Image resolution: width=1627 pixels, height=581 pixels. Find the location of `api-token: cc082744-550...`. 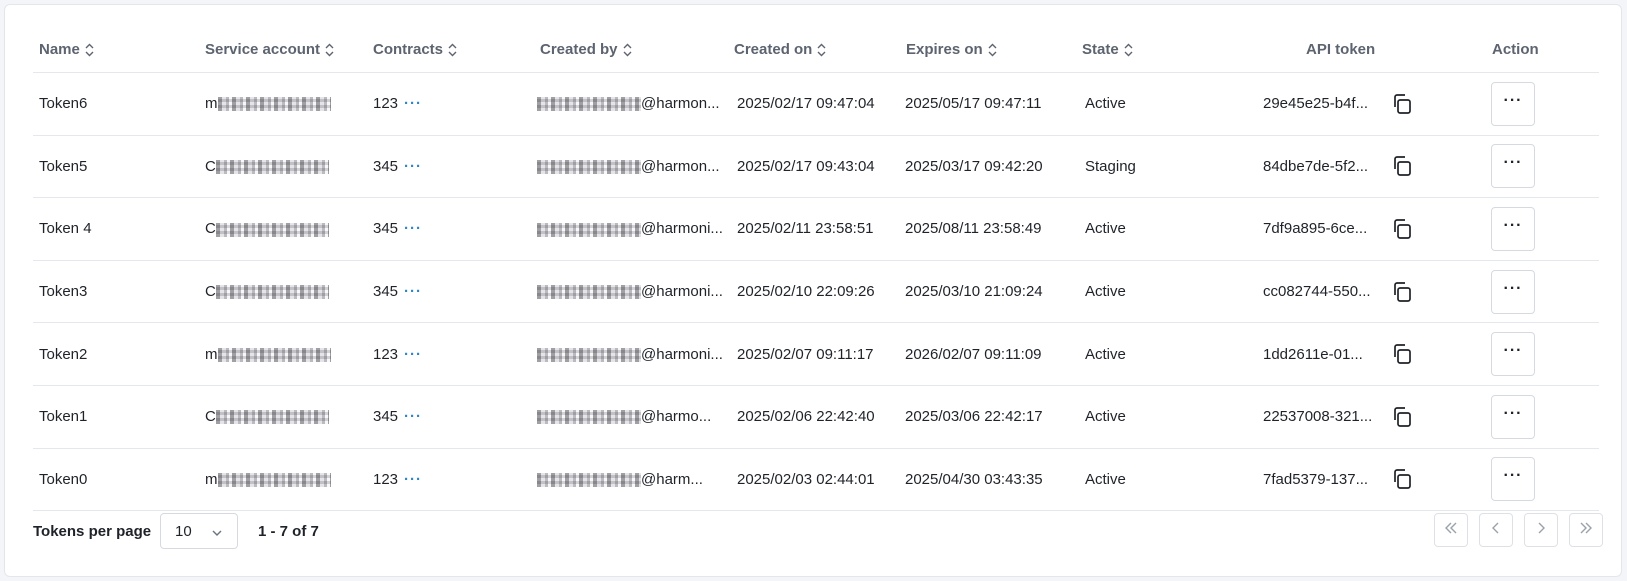

api-token: cc082744-550... is located at coordinates (1317, 292).